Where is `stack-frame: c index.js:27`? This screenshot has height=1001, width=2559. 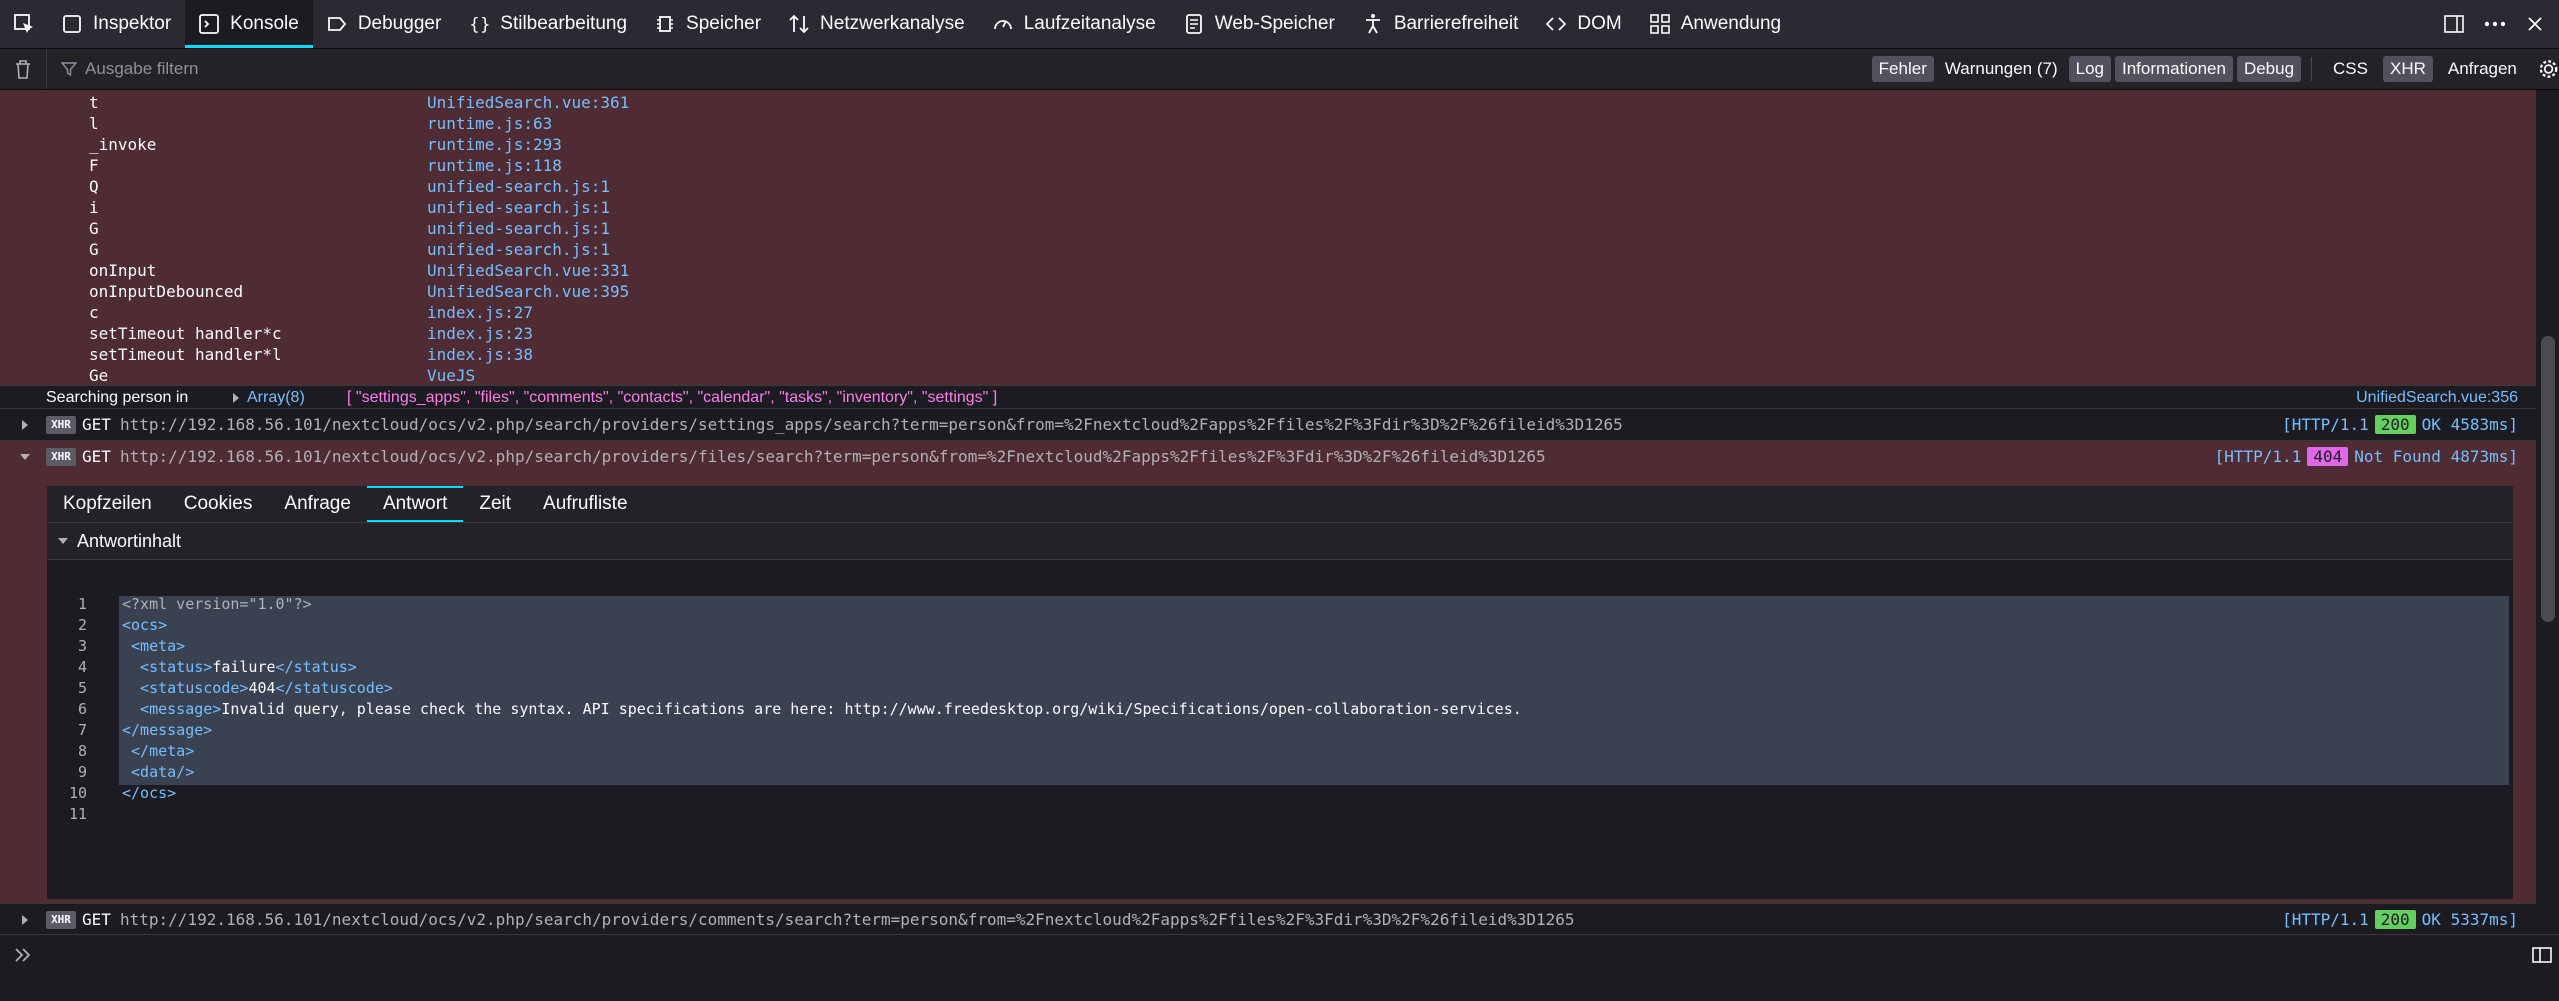
stack-frame: c index.js:27 is located at coordinates (1268, 312).